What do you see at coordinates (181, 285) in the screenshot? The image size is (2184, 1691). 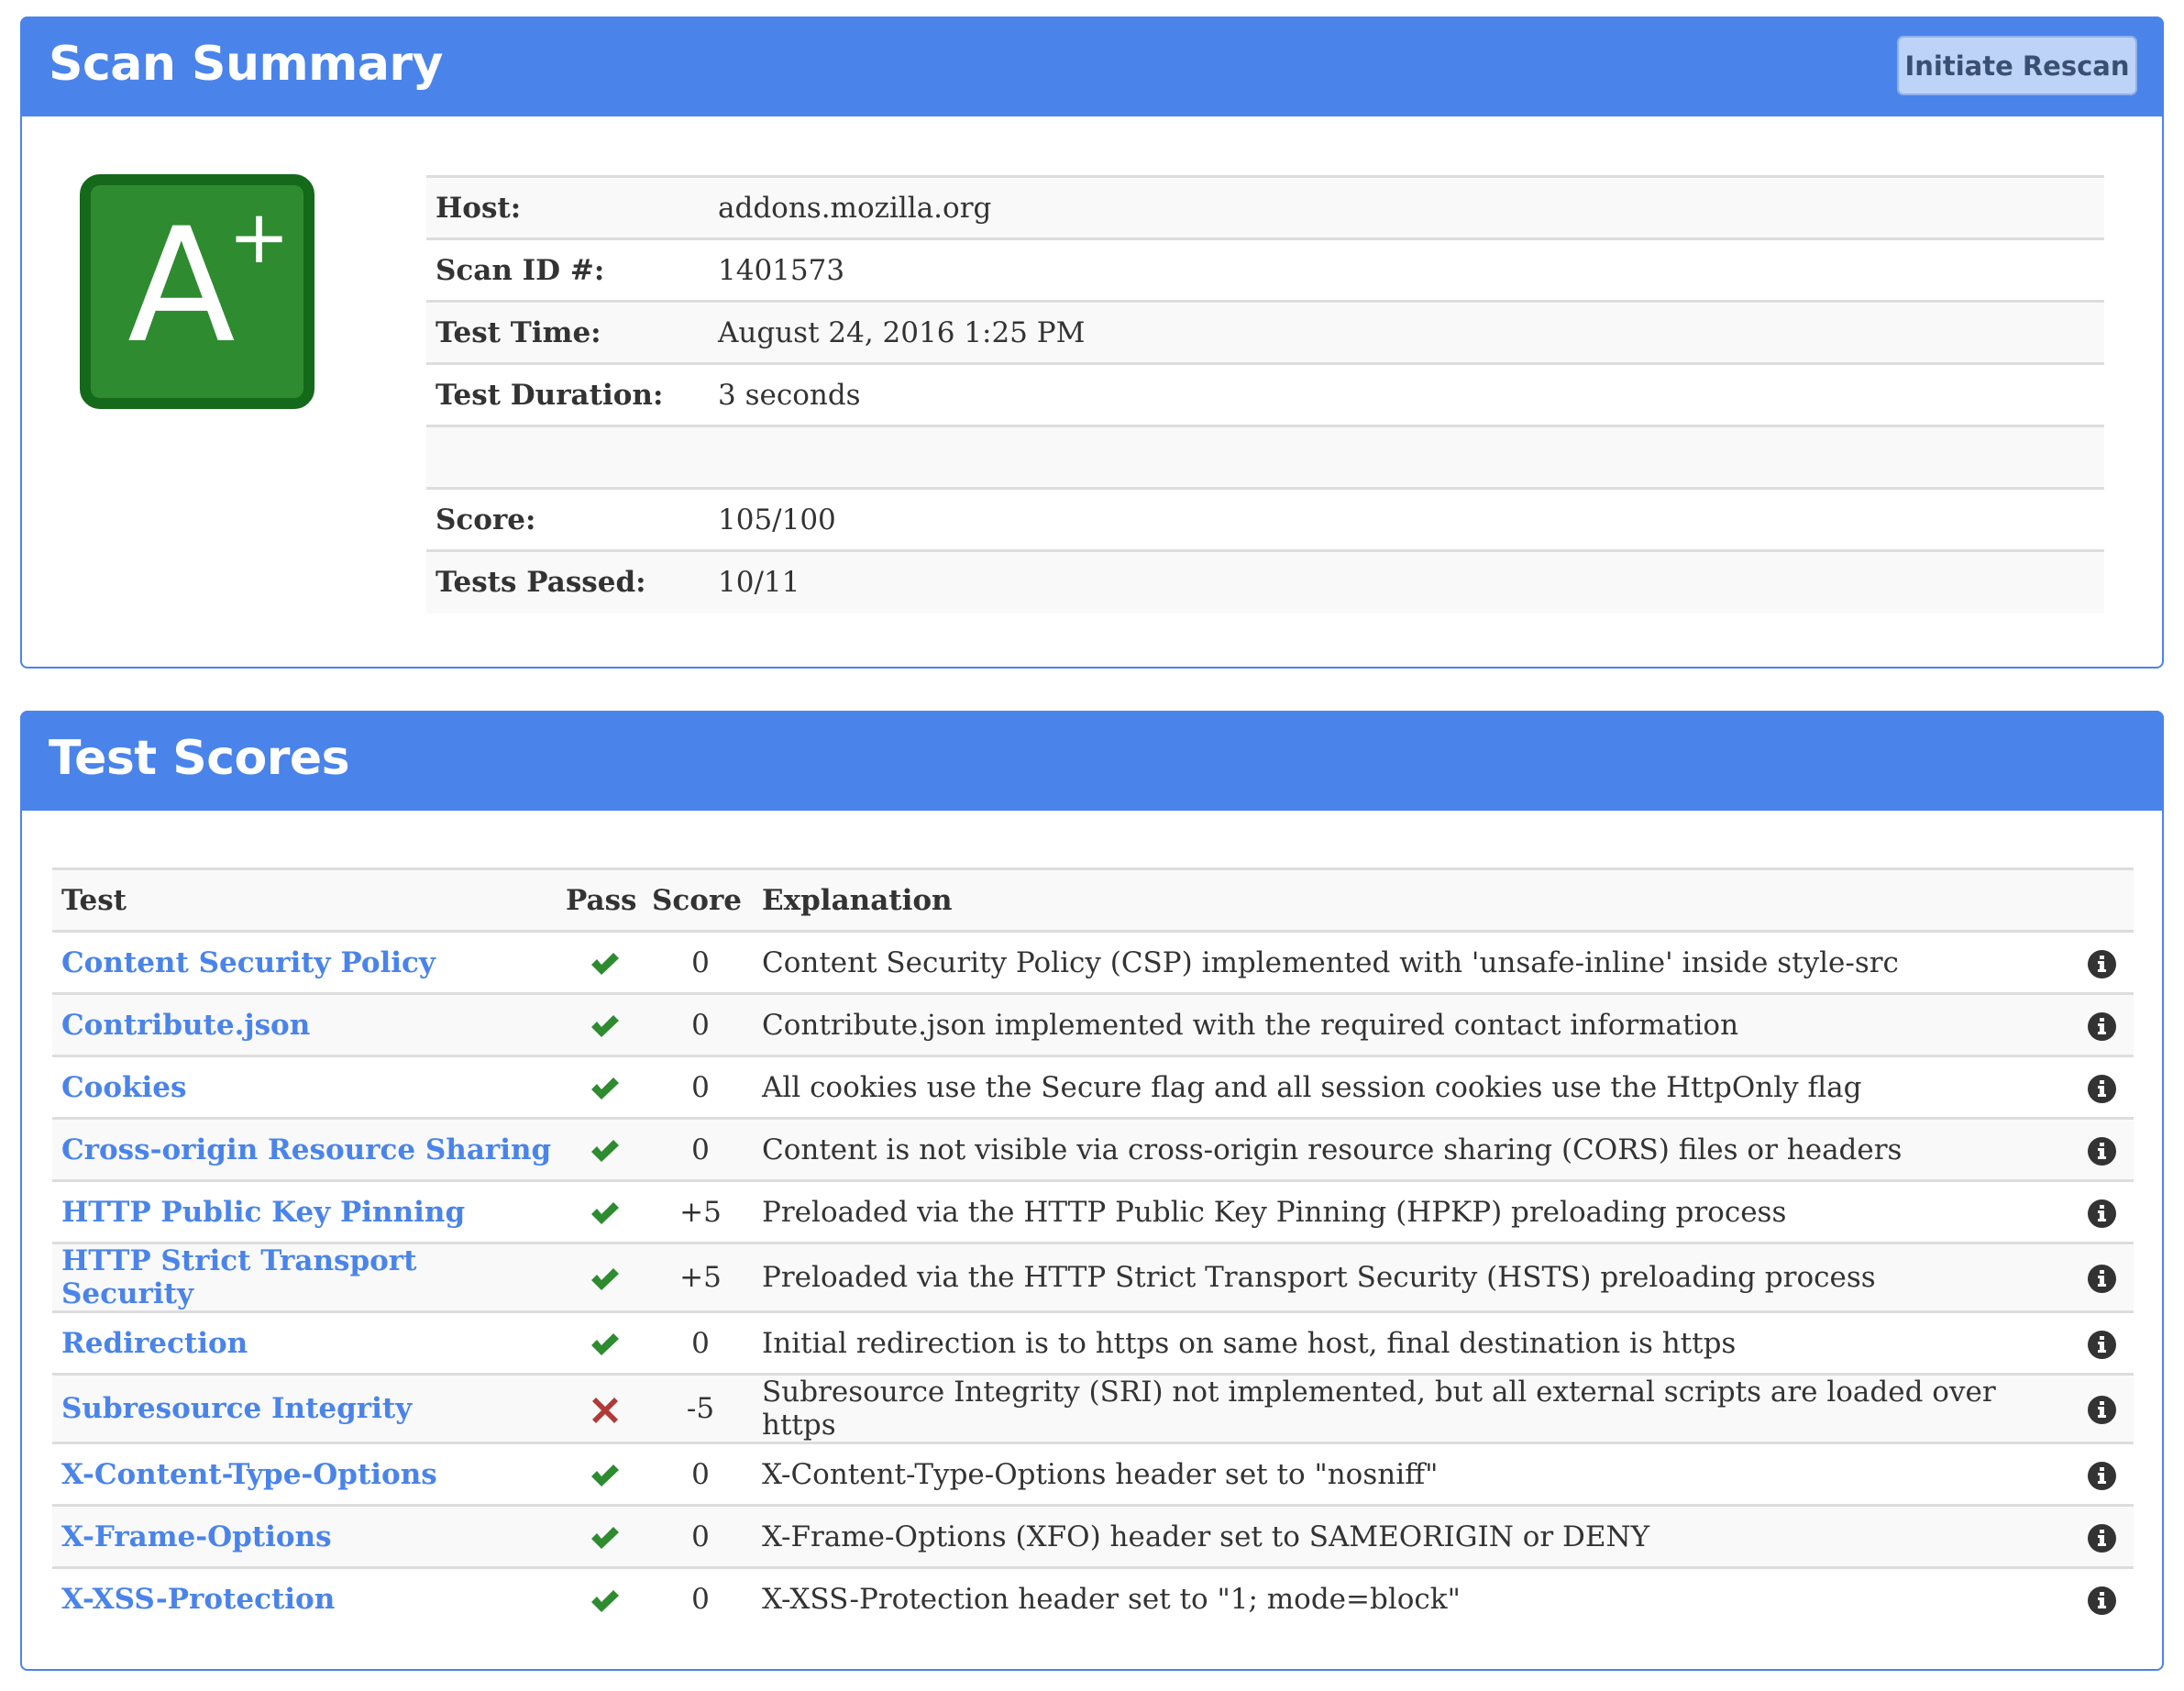 I see `grade-letter: A` at bounding box center [181, 285].